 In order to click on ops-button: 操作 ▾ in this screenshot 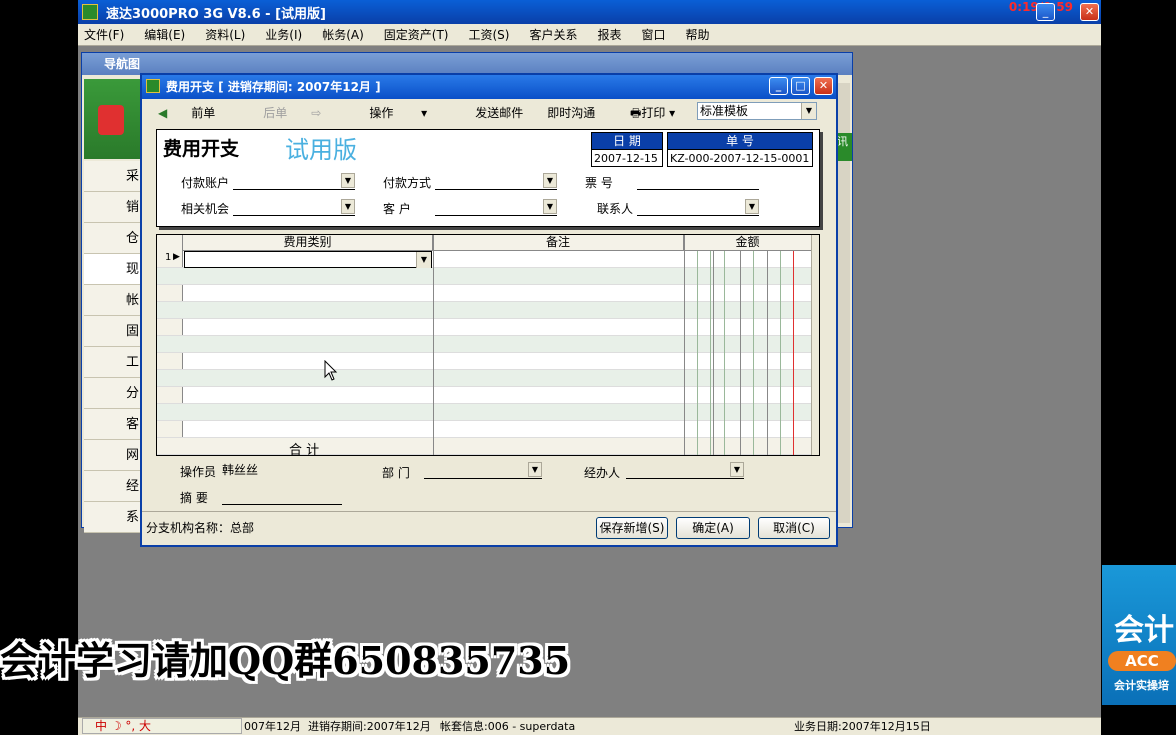, I will do `click(410, 112)`.